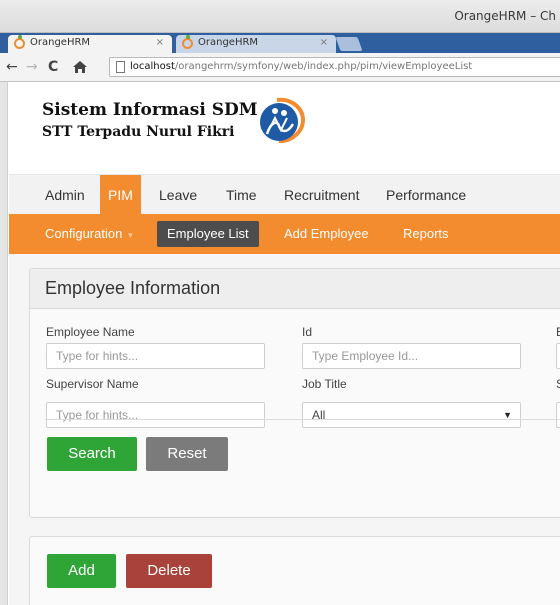  I want to click on sub-unit-label-fragment: S, so click(558, 384).